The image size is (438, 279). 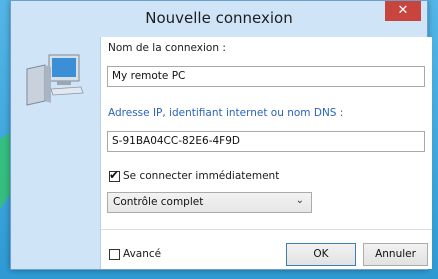 What do you see at coordinates (395, 254) in the screenshot?
I see `cancel-button: Annuler` at bounding box center [395, 254].